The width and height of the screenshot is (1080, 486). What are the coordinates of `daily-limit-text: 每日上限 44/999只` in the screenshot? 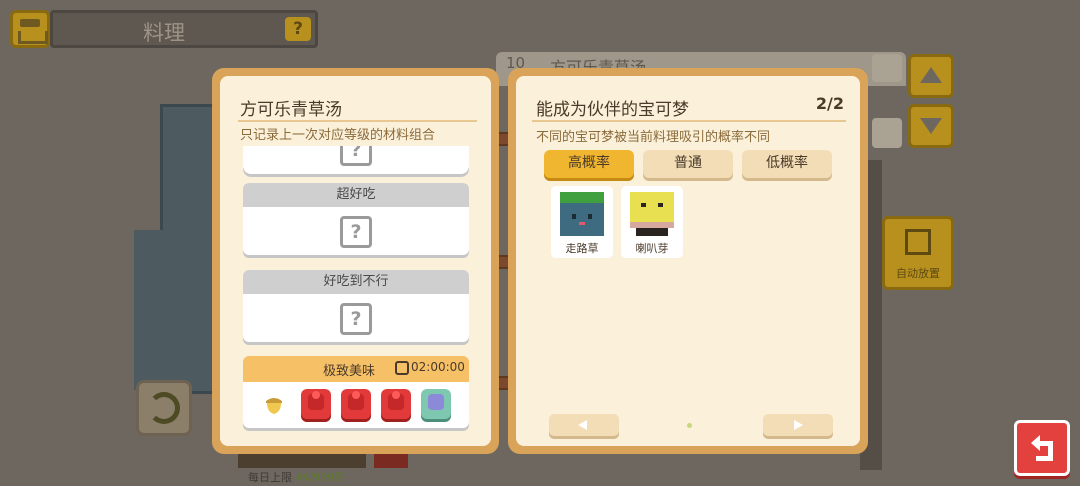 It's located at (297, 477).